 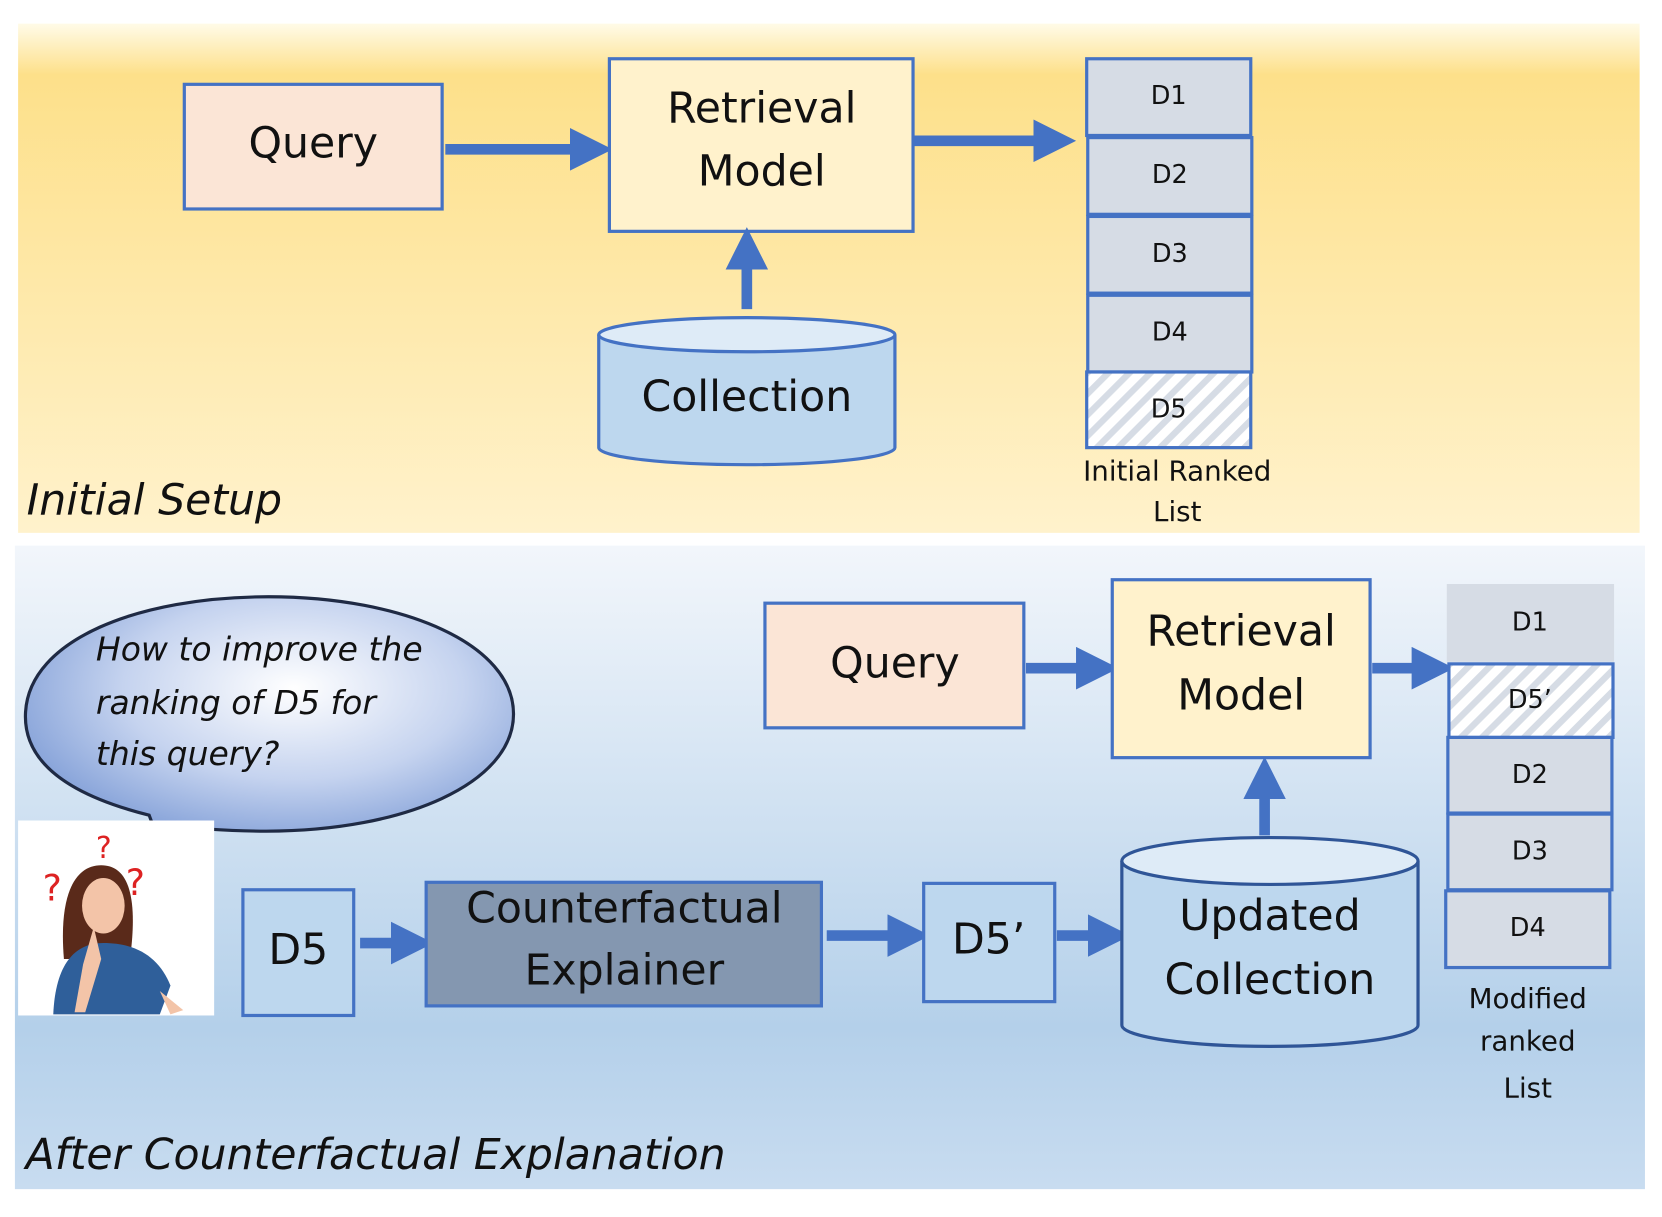 What do you see at coordinates (624, 944) in the screenshot?
I see `counterfactual-explainer-box: Counterfactual Explainer` at bounding box center [624, 944].